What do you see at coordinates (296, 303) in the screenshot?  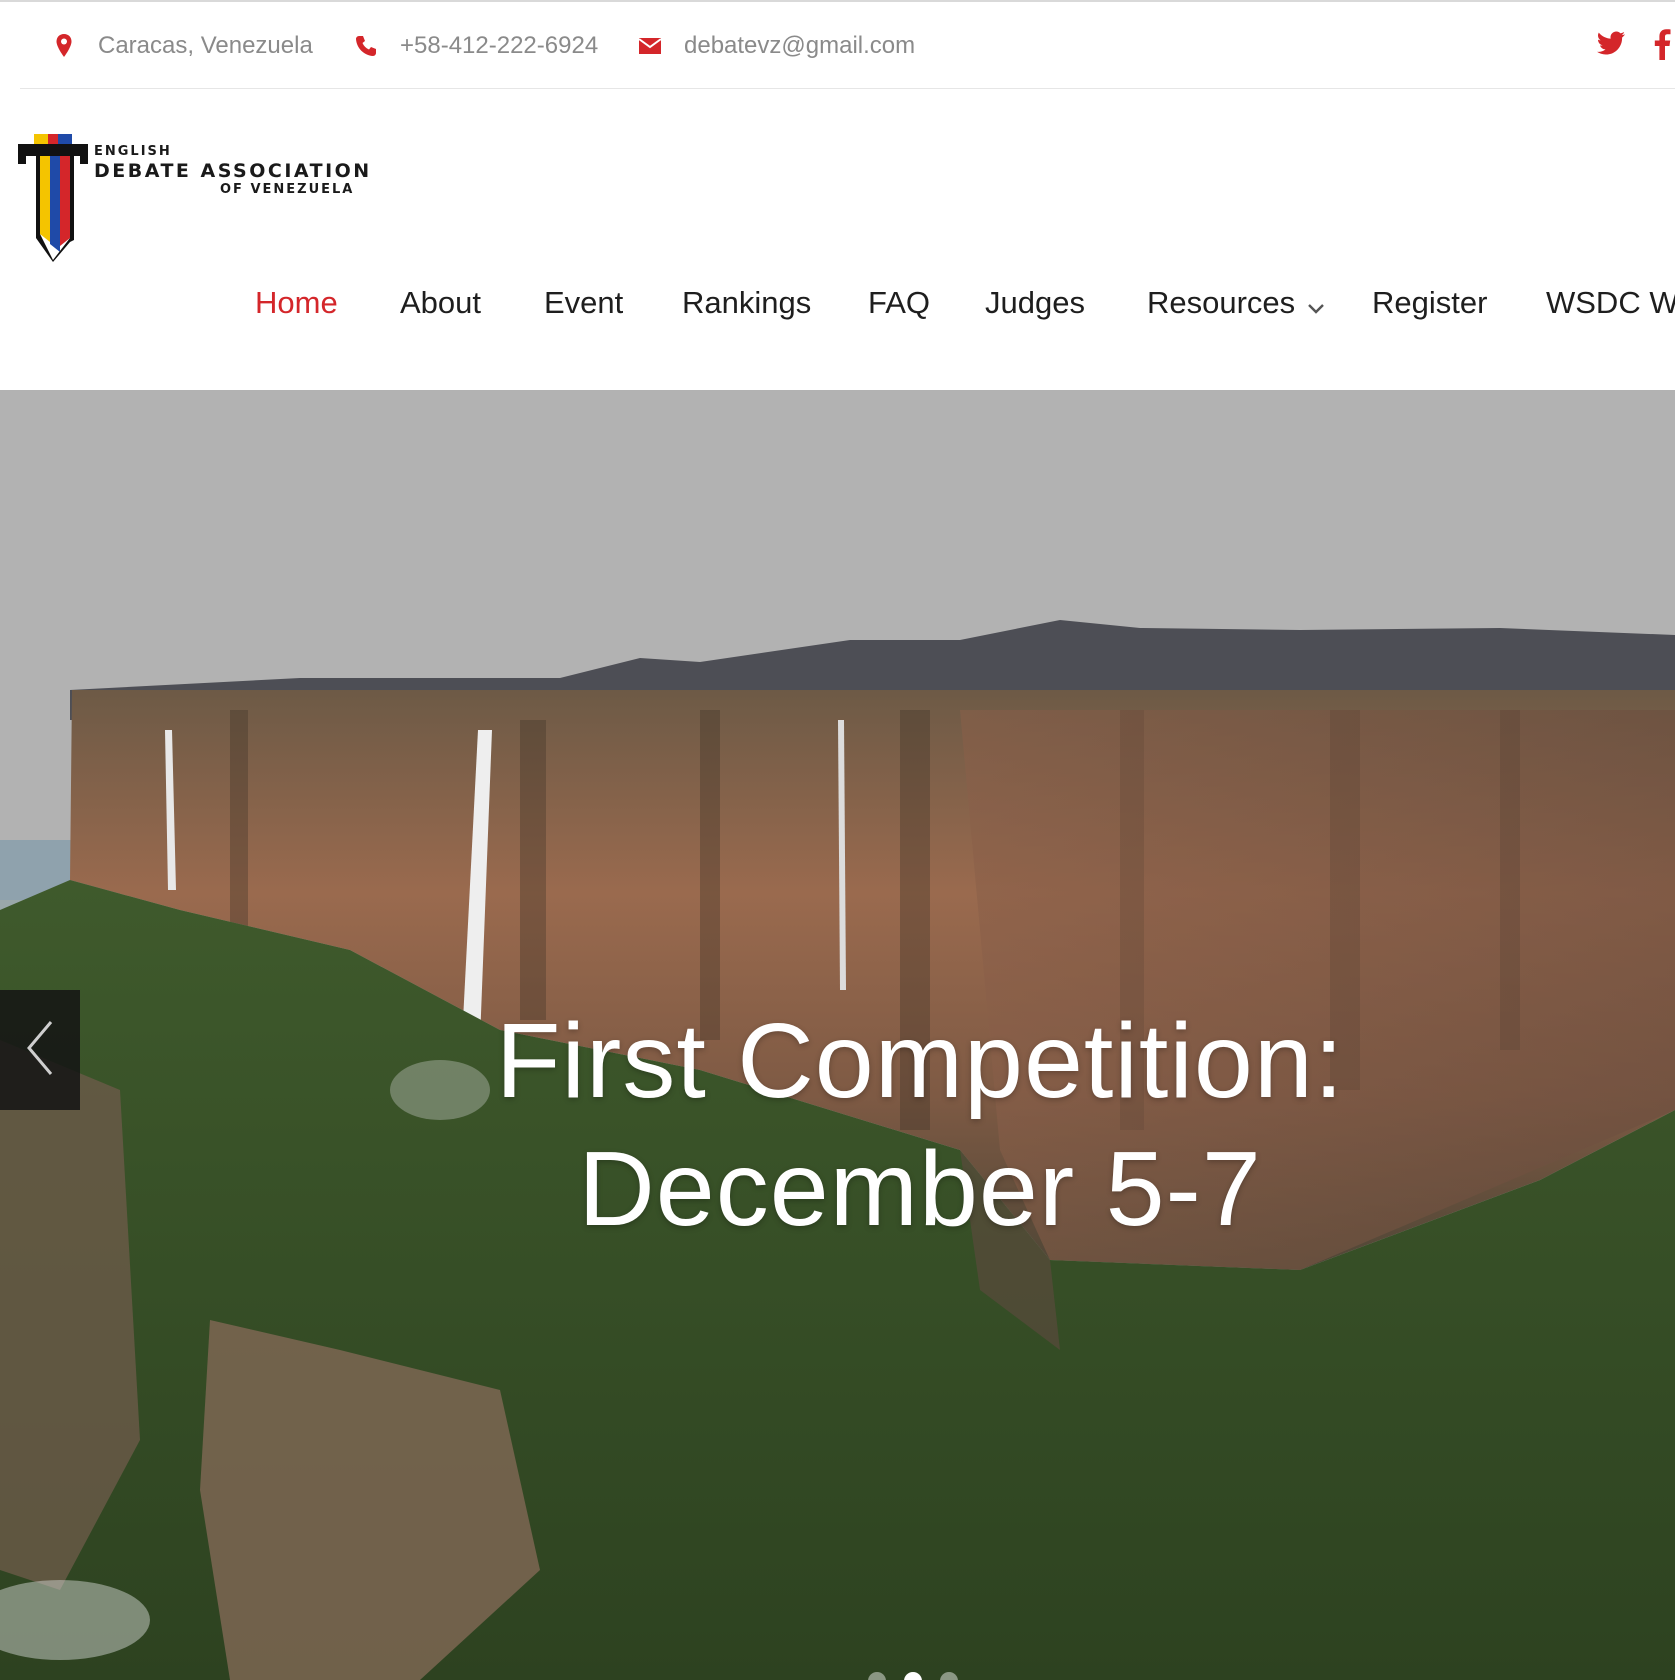 I see `nav-item-home: Home` at bounding box center [296, 303].